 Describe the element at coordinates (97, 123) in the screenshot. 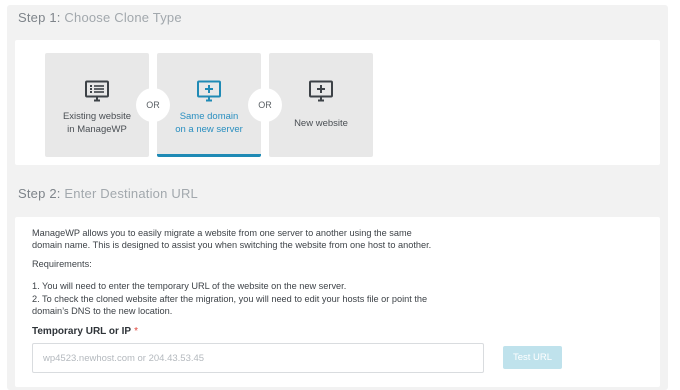

I see `option-existing-label: Existing website in ManageWP` at that location.